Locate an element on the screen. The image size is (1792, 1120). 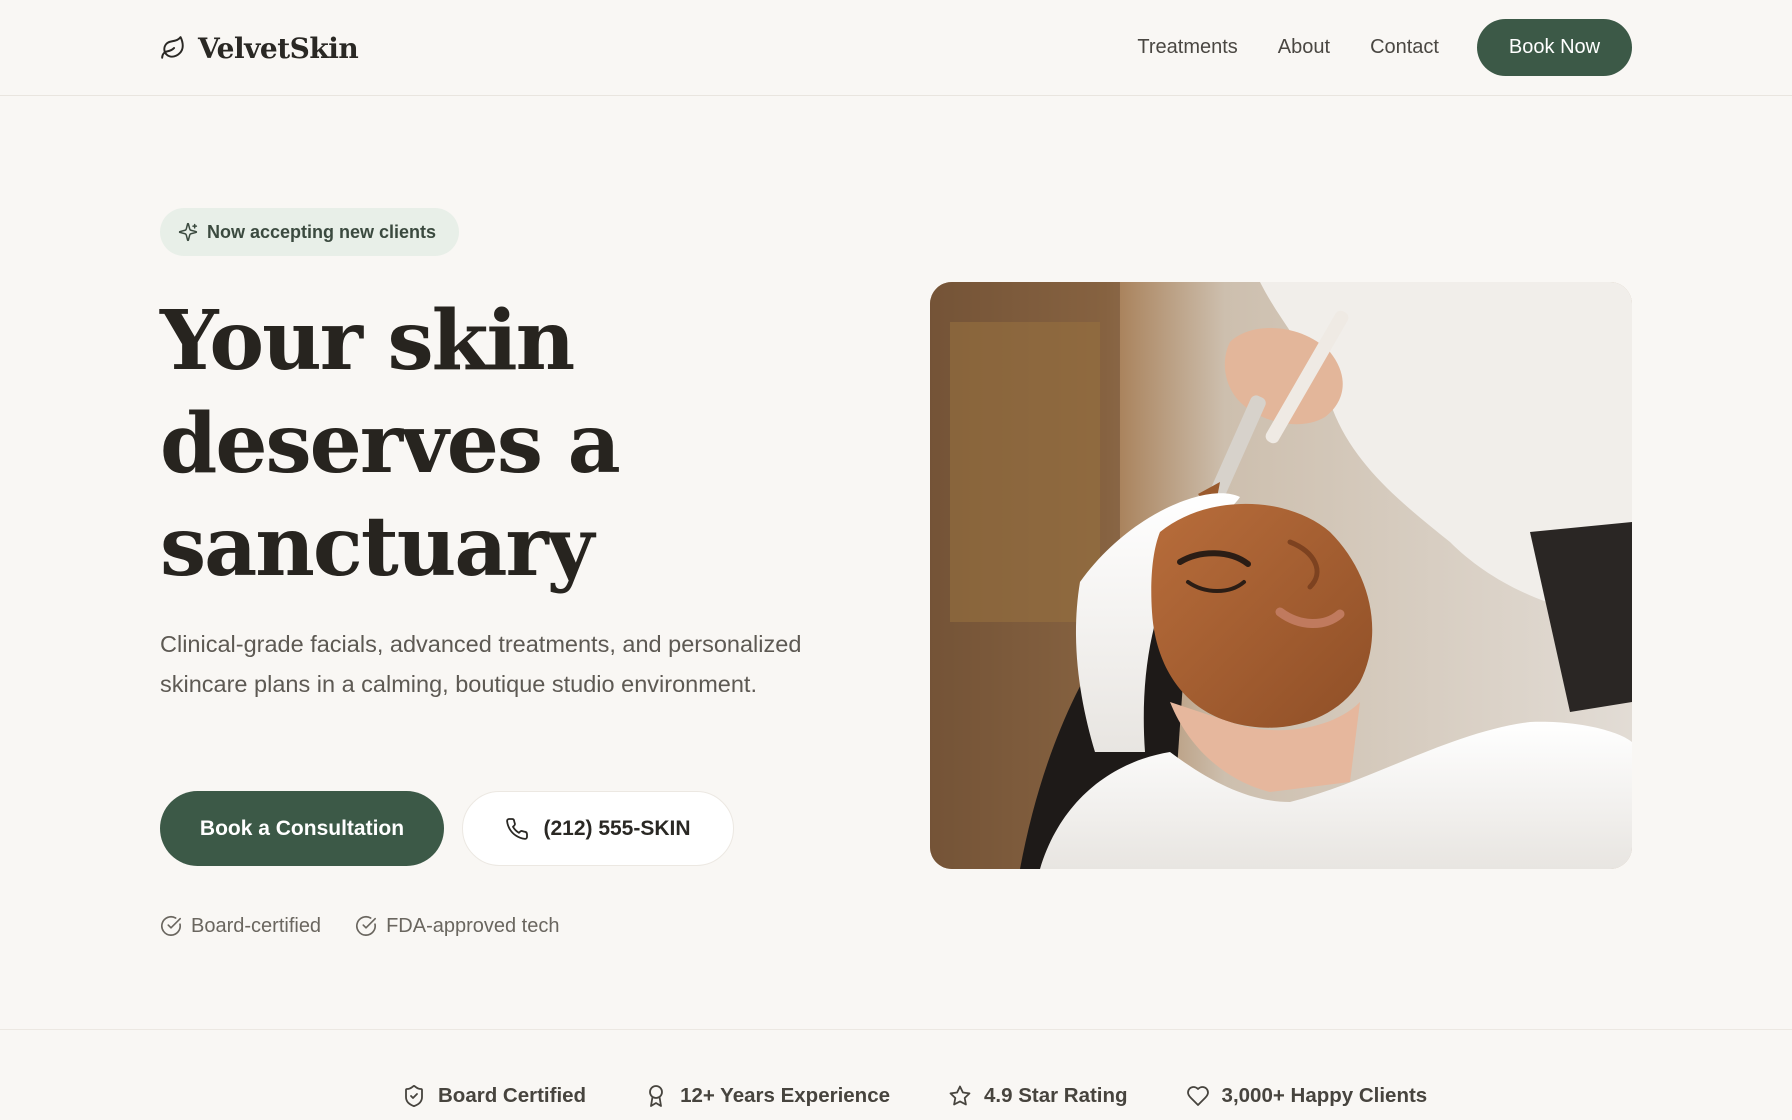
star-icon is located at coordinates (960, 1095).